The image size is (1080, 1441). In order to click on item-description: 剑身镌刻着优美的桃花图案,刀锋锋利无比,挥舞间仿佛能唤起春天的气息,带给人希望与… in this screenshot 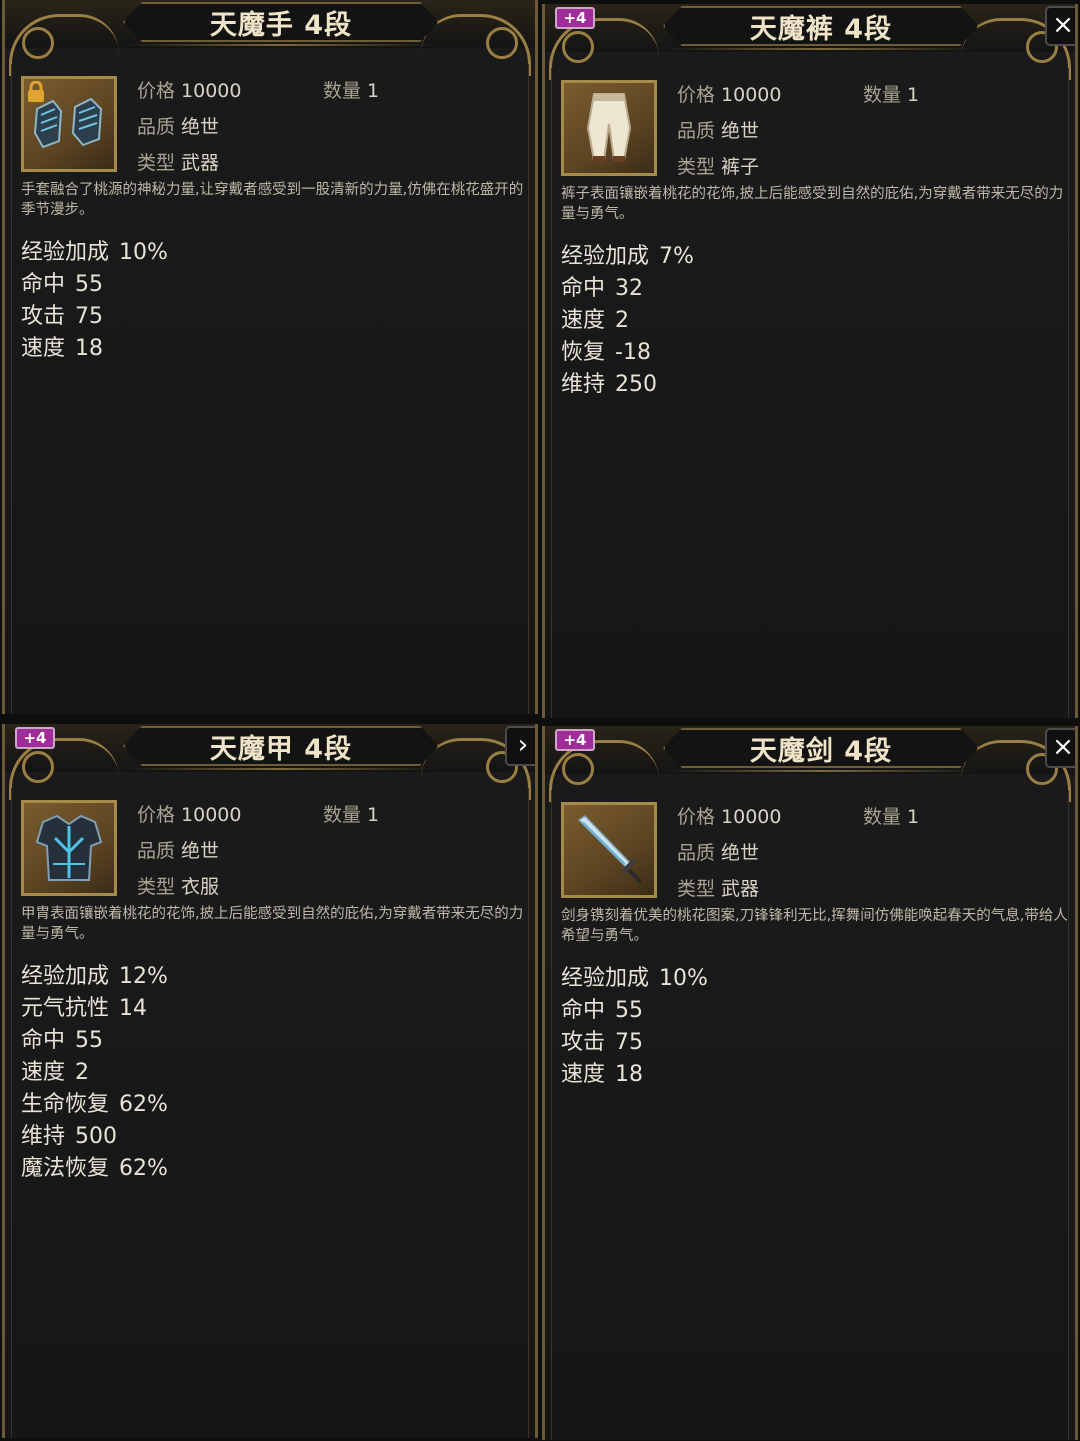, I will do `click(814, 926)`.